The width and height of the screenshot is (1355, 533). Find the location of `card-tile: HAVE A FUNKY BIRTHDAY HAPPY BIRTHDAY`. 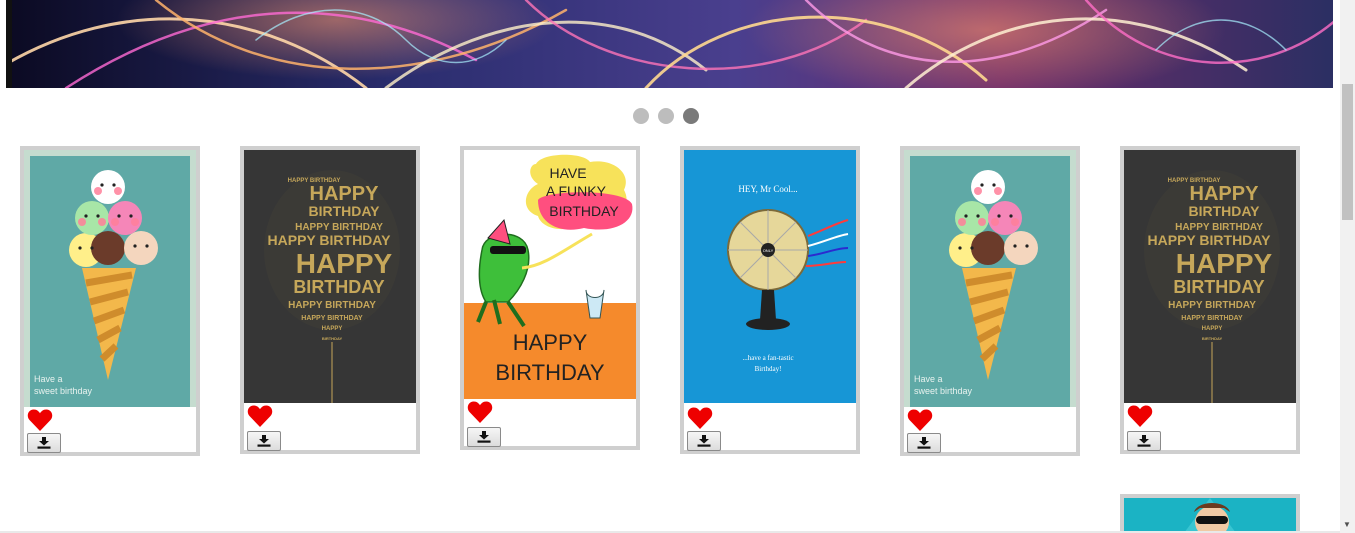

card-tile: HAVE A FUNKY BIRTHDAY HAPPY BIRTHDAY is located at coordinates (550, 298).